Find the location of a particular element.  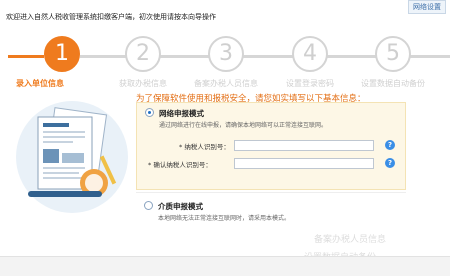

mode-divider is located at coordinates (271, 192).